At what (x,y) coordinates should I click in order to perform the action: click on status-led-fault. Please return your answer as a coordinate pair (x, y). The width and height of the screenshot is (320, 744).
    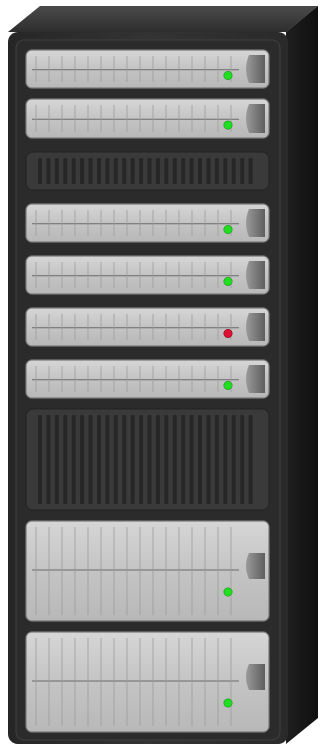
    Looking at the image, I should click on (228, 333).